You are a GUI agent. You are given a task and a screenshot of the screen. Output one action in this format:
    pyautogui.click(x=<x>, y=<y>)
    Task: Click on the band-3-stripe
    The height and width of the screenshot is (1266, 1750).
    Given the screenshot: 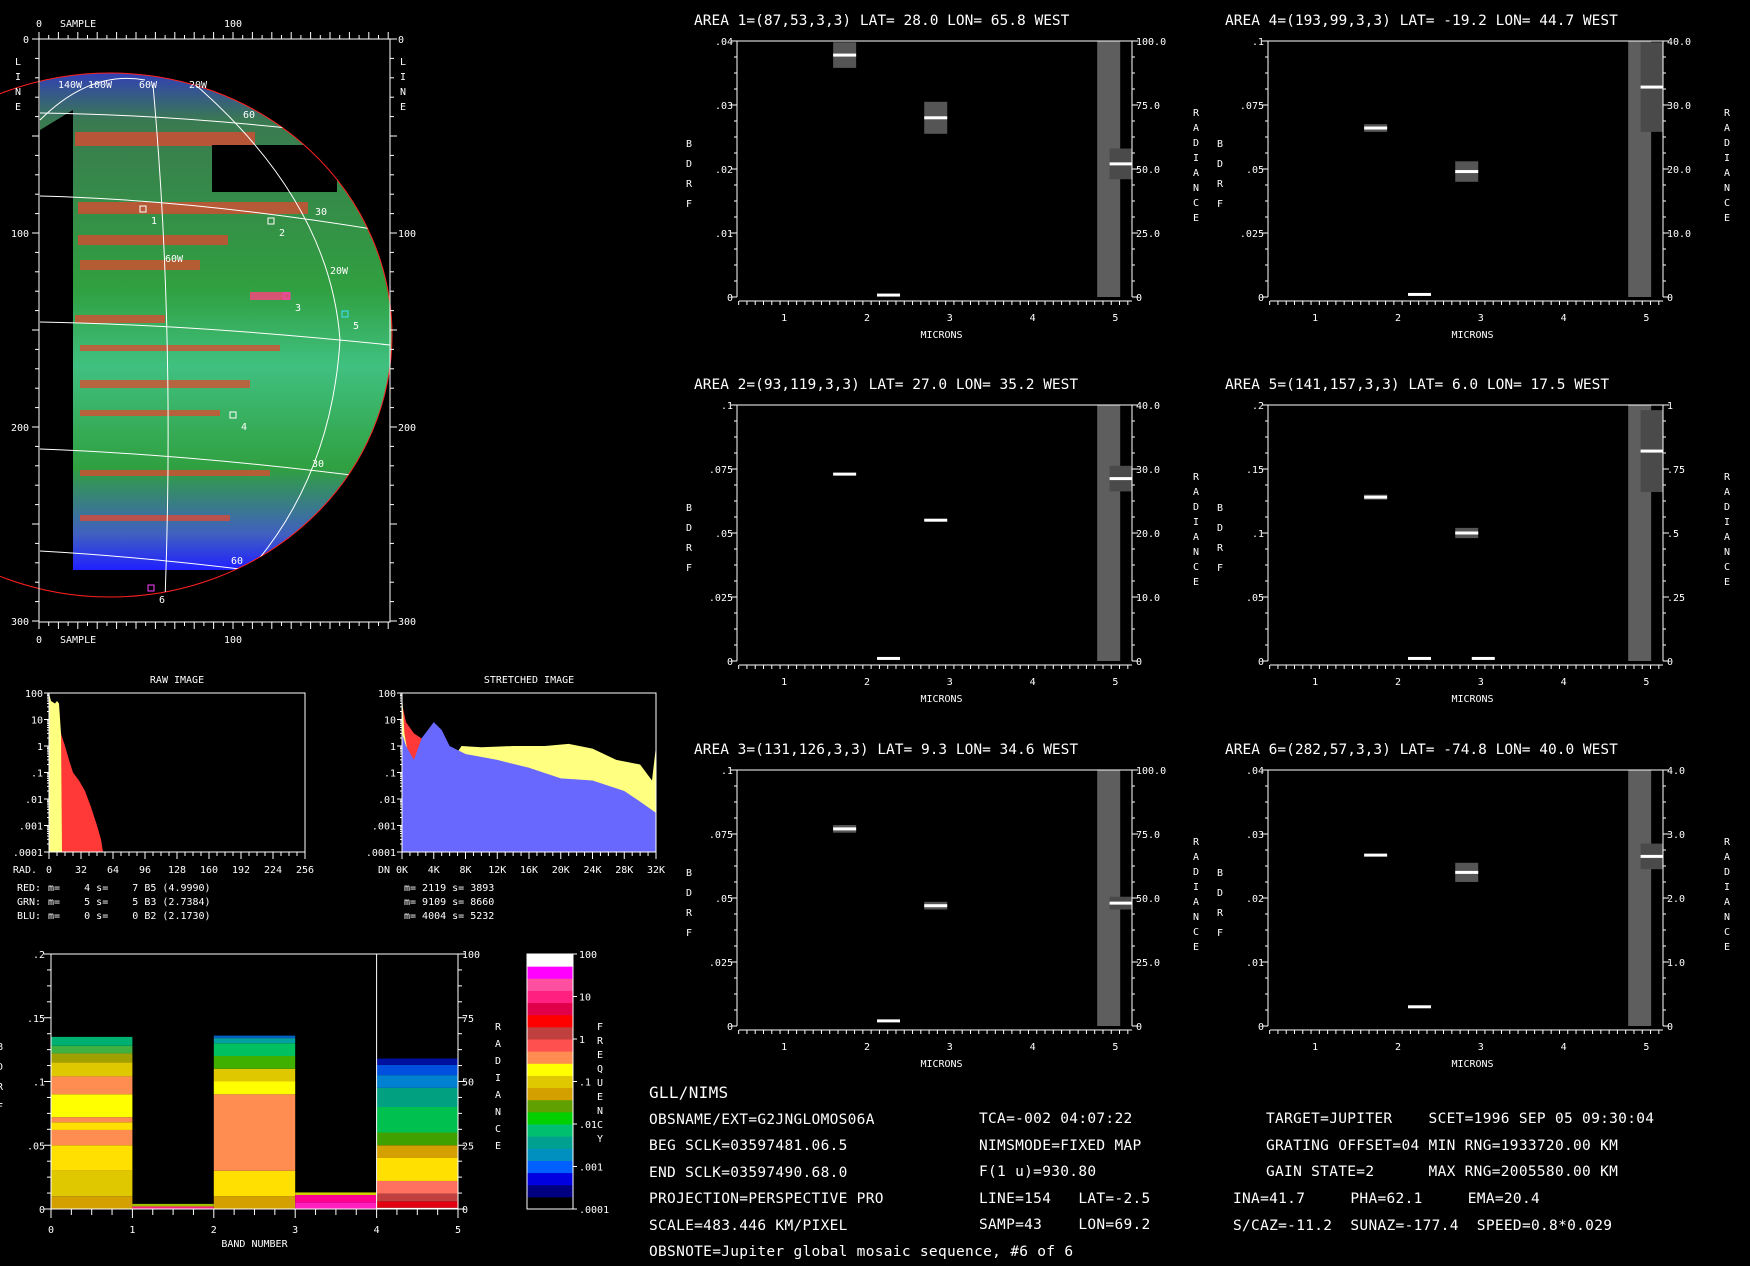 What is the action you would take?
    pyautogui.click(x=336, y=1193)
    